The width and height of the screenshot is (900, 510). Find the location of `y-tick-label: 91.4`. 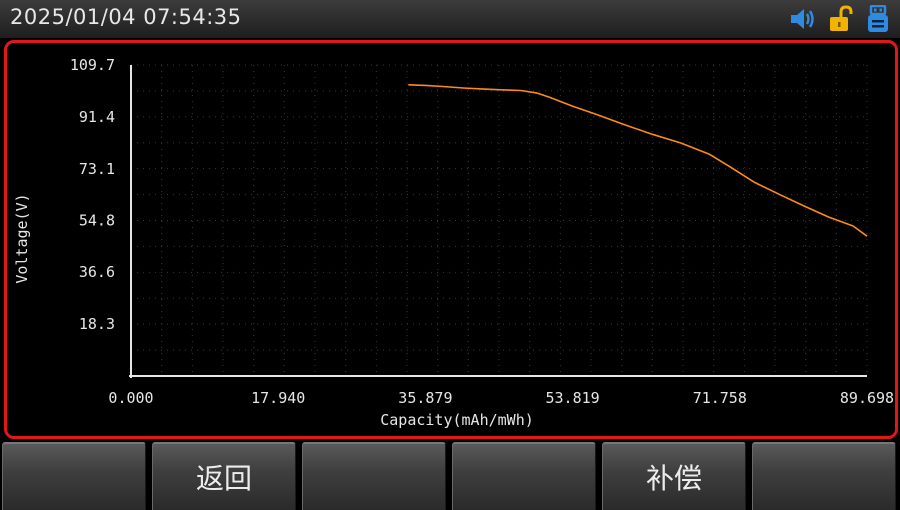

y-tick-label: 91.4 is located at coordinates (97, 117).